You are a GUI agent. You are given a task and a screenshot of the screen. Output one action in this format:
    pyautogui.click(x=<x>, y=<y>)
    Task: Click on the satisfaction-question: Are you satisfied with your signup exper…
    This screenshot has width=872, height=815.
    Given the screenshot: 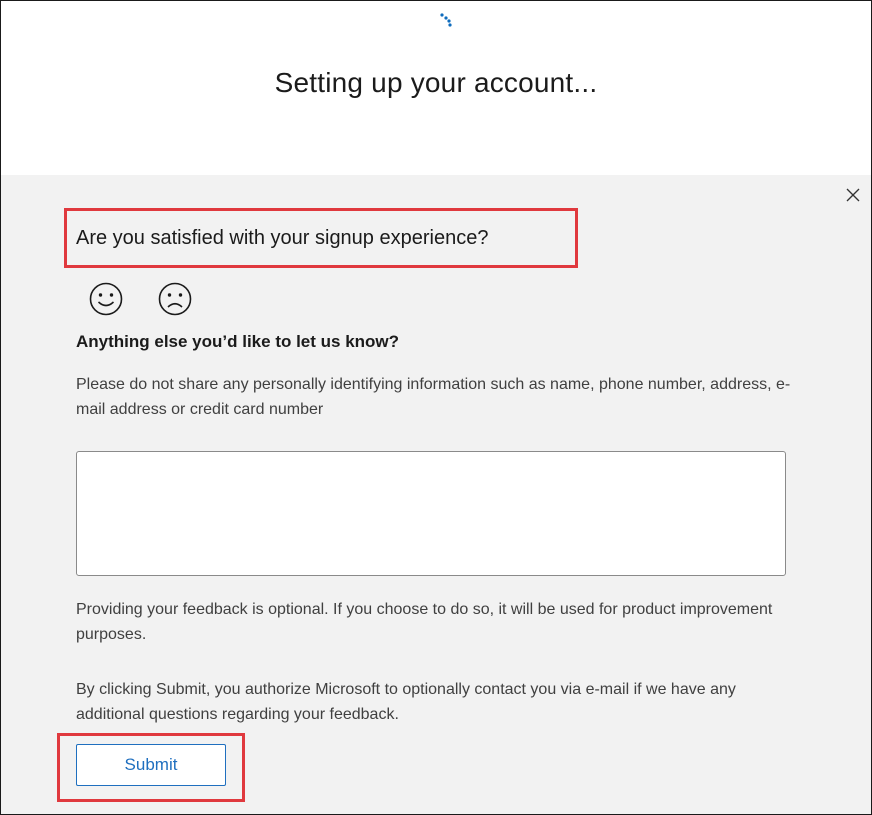 What is the action you would take?
    pyautogui.click(x=282, y=238)
    